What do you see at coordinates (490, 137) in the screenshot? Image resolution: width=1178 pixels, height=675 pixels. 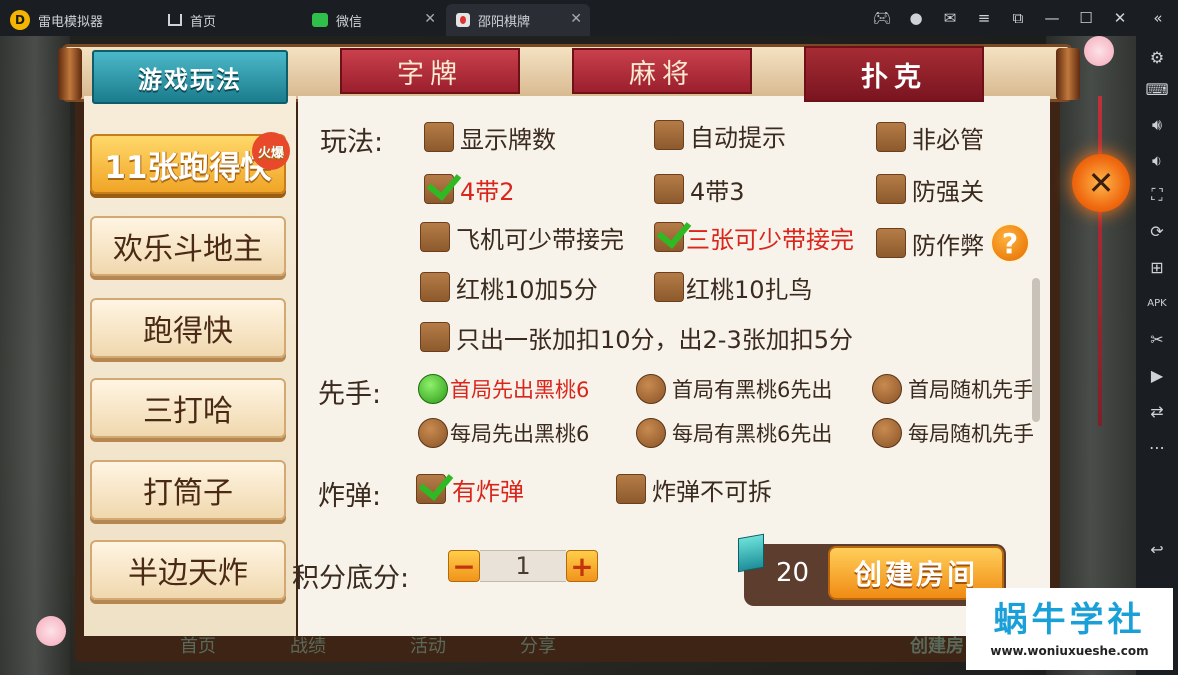 I see `option-show-card-count: 显示牌数` at bounding box center [490, 137].